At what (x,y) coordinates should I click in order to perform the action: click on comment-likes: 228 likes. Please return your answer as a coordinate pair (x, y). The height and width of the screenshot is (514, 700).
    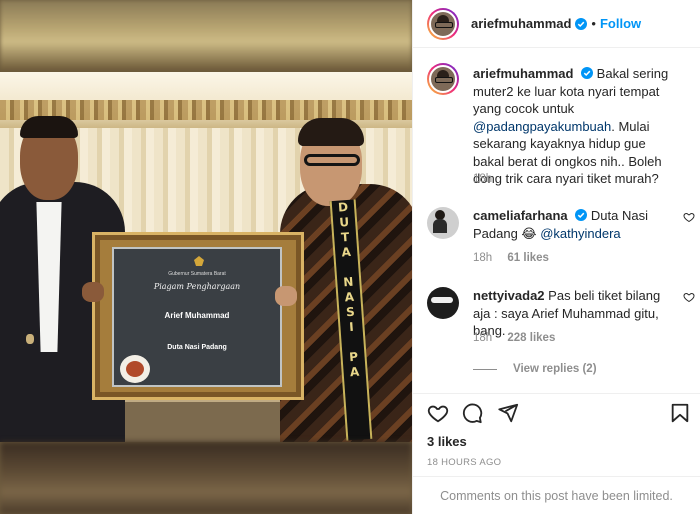
    Looking at the image, I should click on (531, 338).